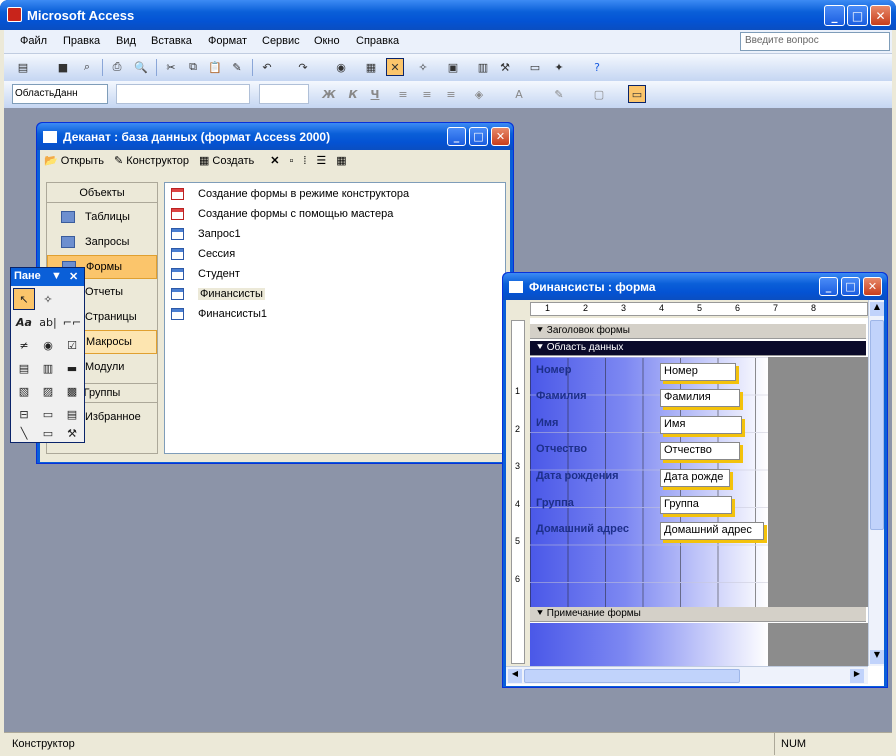 This screenshot has width=896, height=756. Describe the element at coordinates (60, 94) in the screenshot. I see `object-combo: ОбластьДанн` at that location.